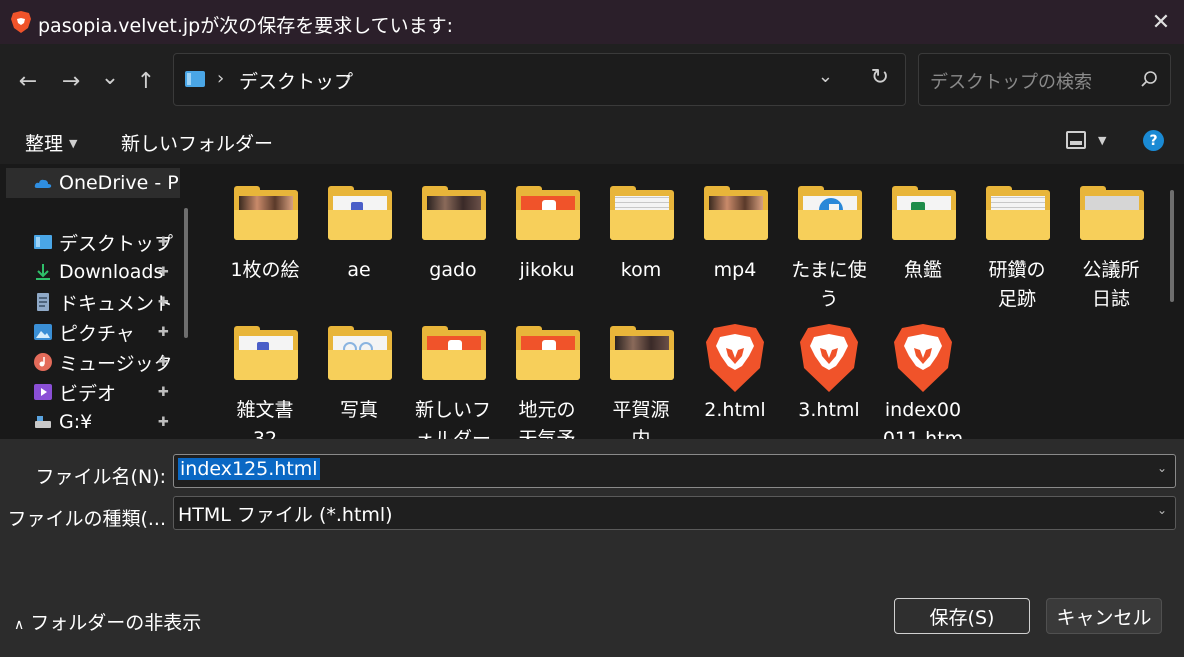 The width and height of the screenshot is (1184, 657). Describe the element at coordinates (735, 374) in the screenshot. I see `file-item: 2.html` at that location.